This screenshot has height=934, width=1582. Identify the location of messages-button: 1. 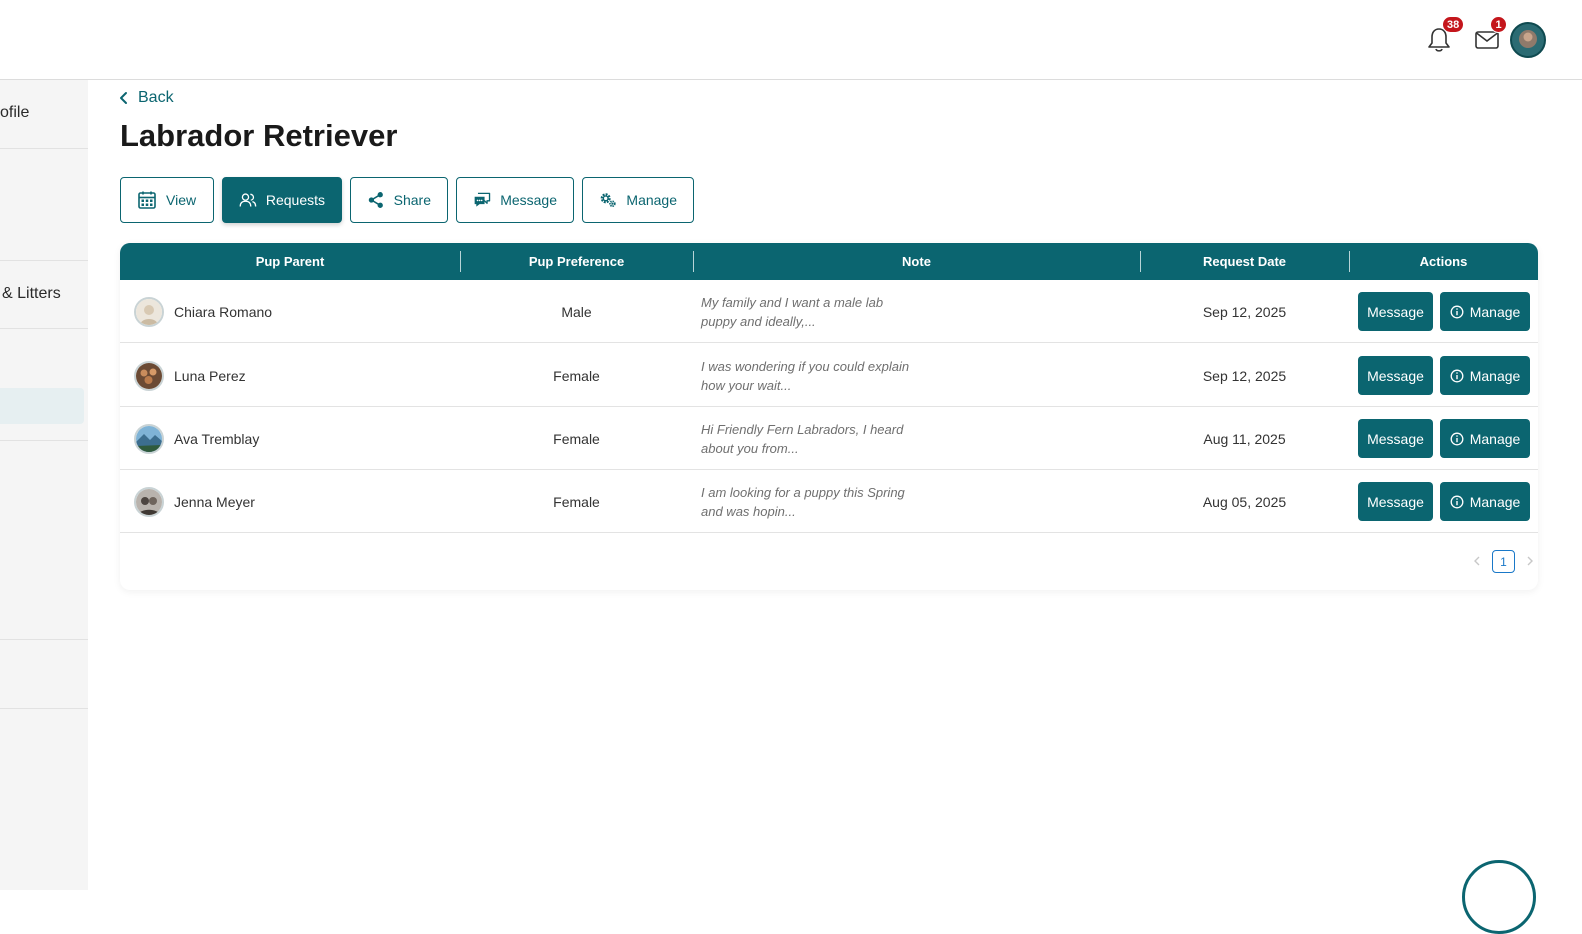
(1488, 37).